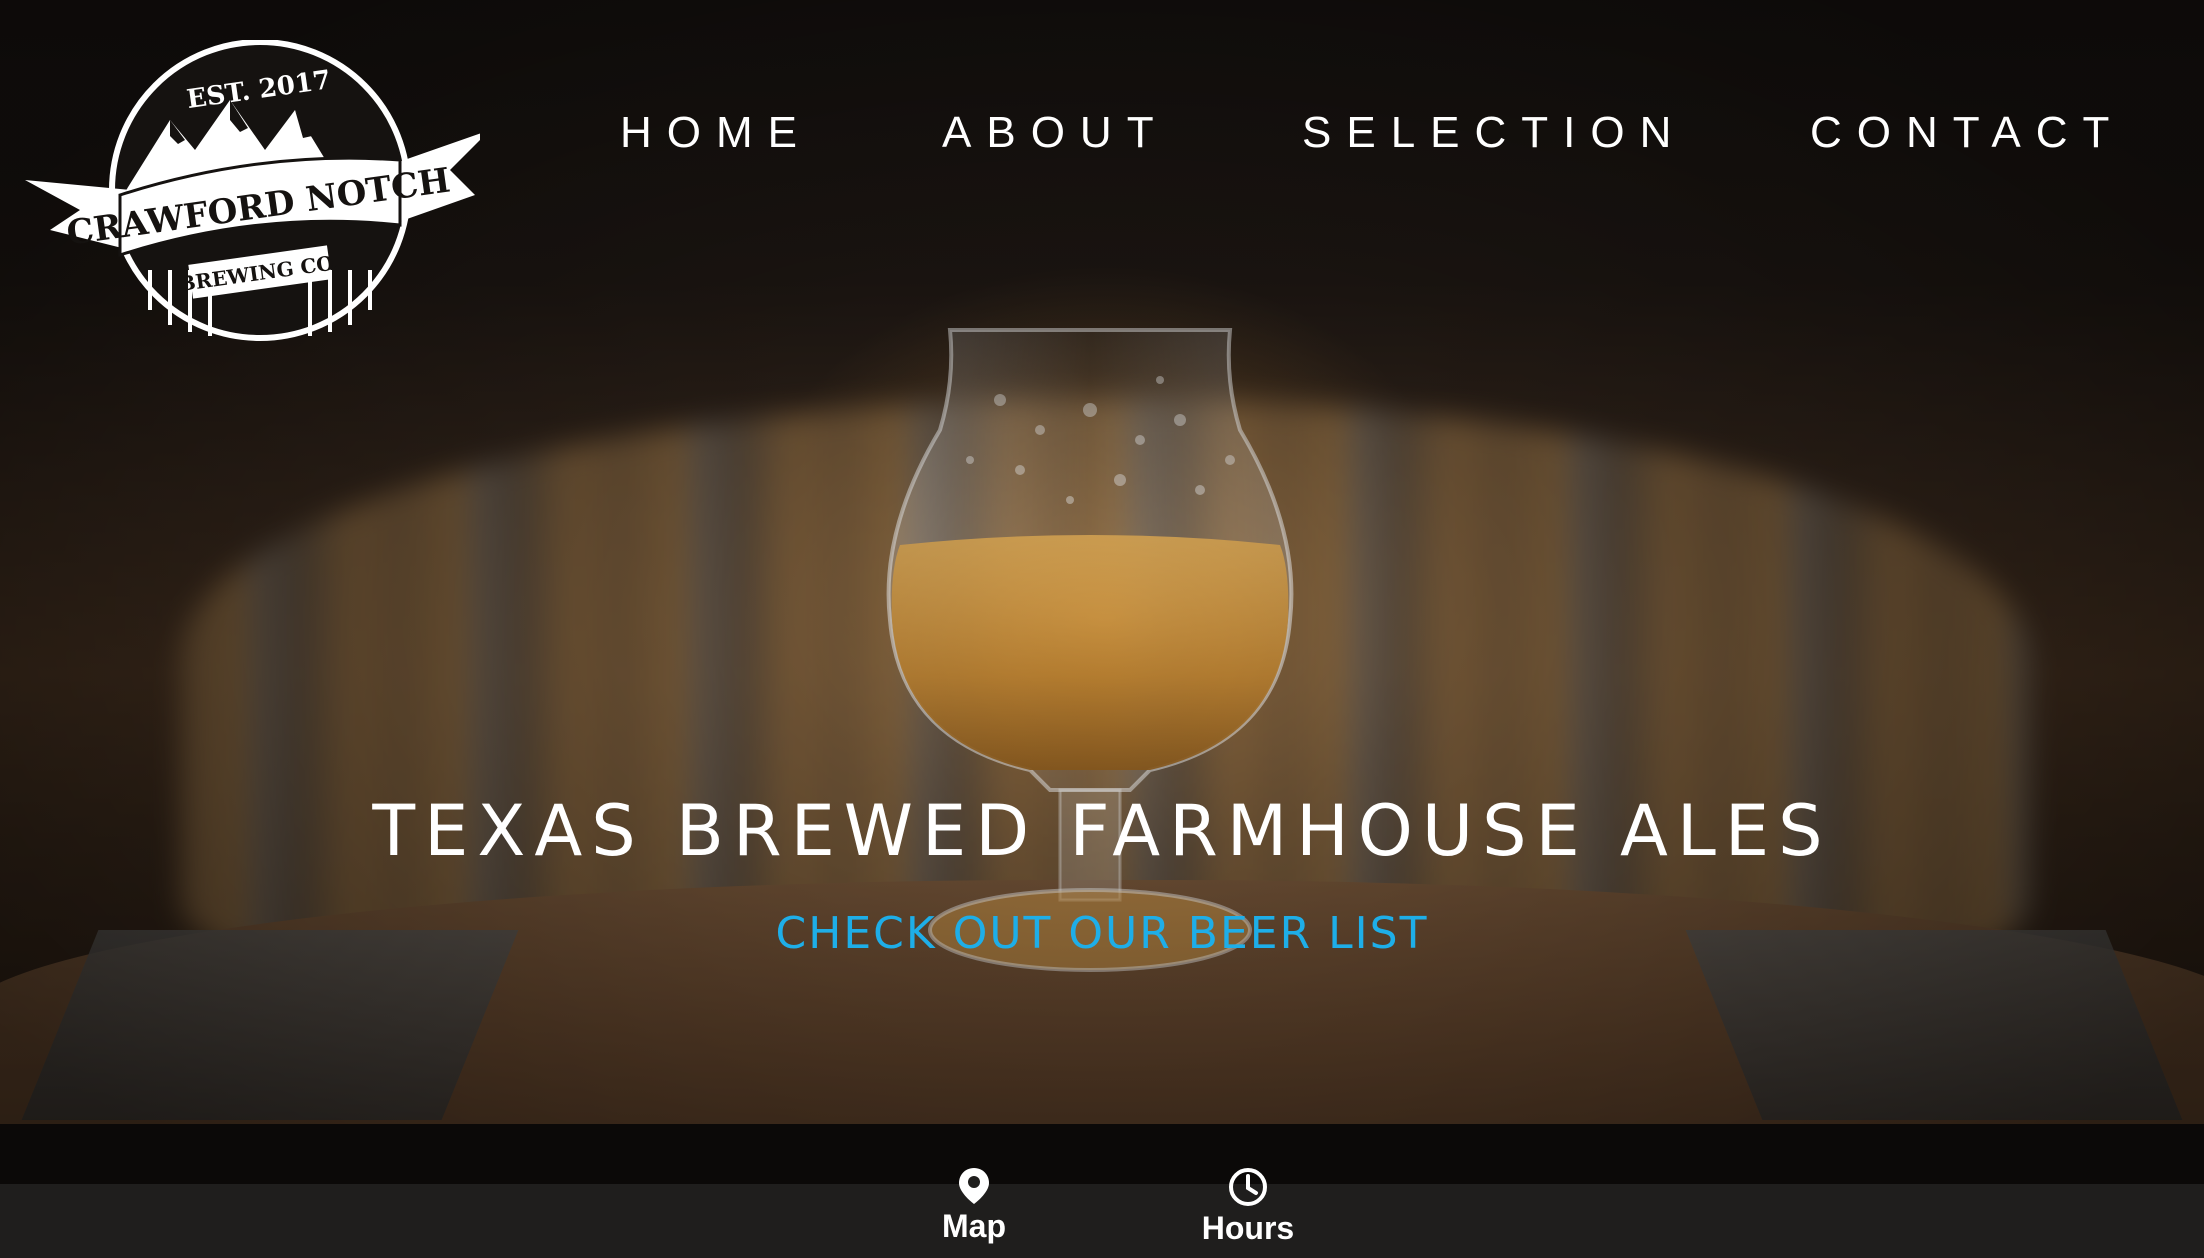  What do you see at coordinates (1102, 1221) in the screenshot?
I see `bottom-action-bar` at bounding box center [1102, 1221].